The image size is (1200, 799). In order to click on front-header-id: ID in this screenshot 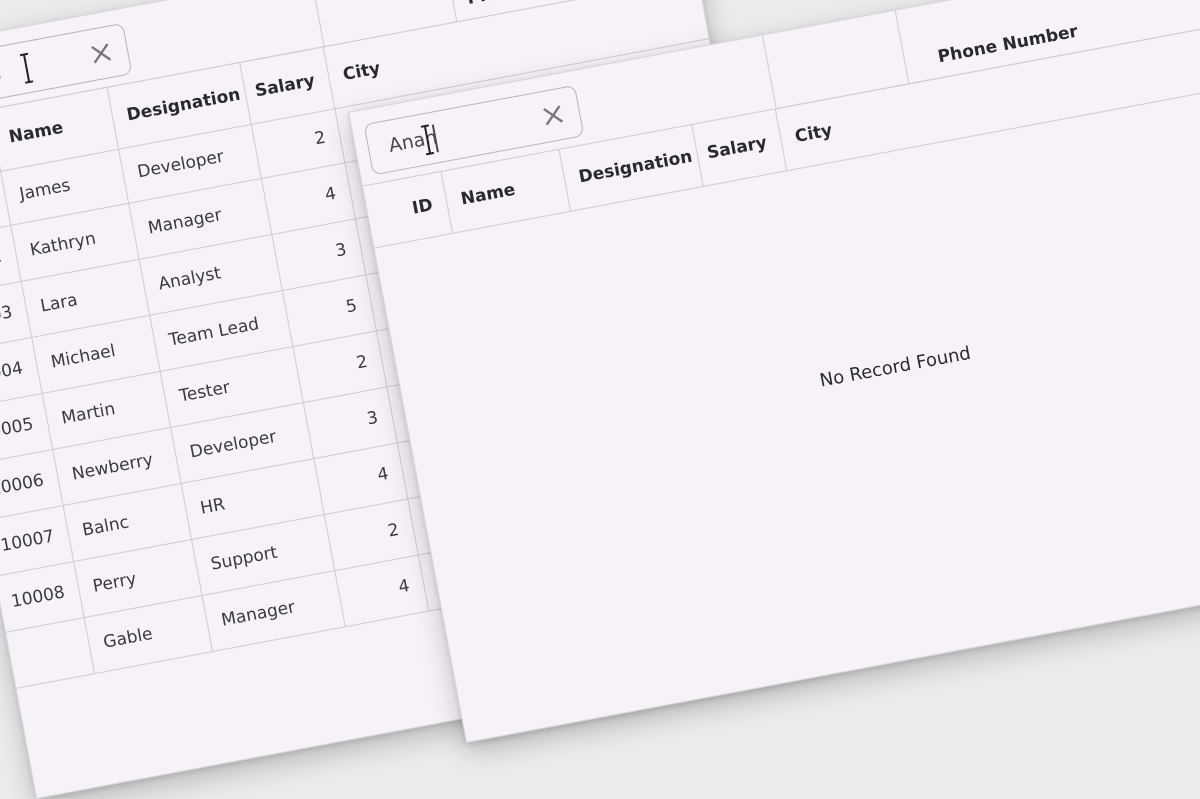, I will do `click(408, 209)`.